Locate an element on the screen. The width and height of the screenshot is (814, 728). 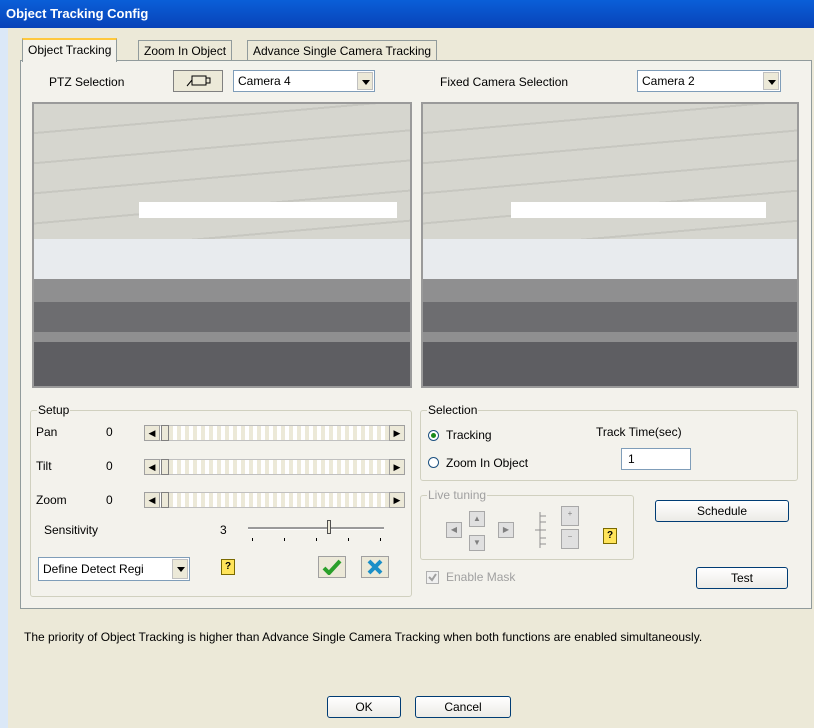
track-time-input: 1 is located at coordinates (656, 459).